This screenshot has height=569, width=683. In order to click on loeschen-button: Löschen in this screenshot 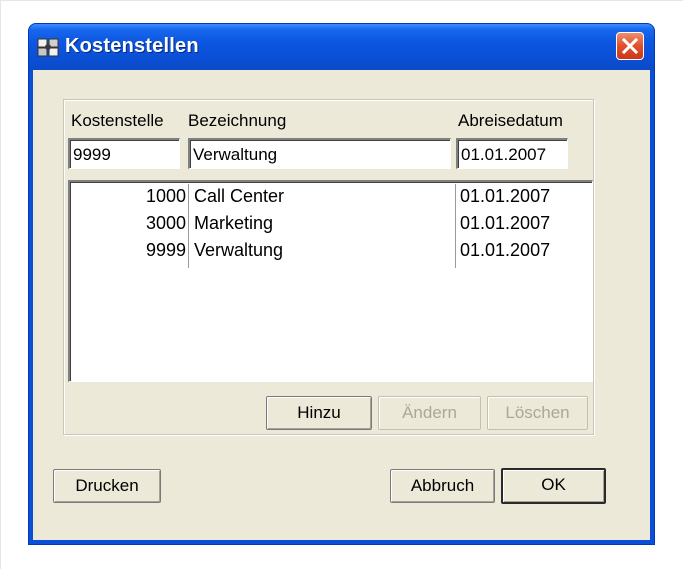, I will do `click(537, 413)`.